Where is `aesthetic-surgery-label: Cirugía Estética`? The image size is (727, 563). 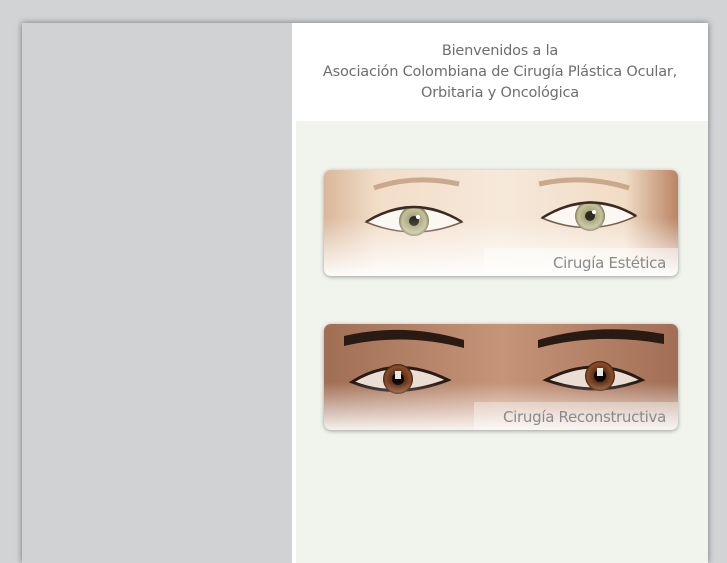
aesthetic-surgery-label: Cirugía Estética is located at coordinates (609, 263).